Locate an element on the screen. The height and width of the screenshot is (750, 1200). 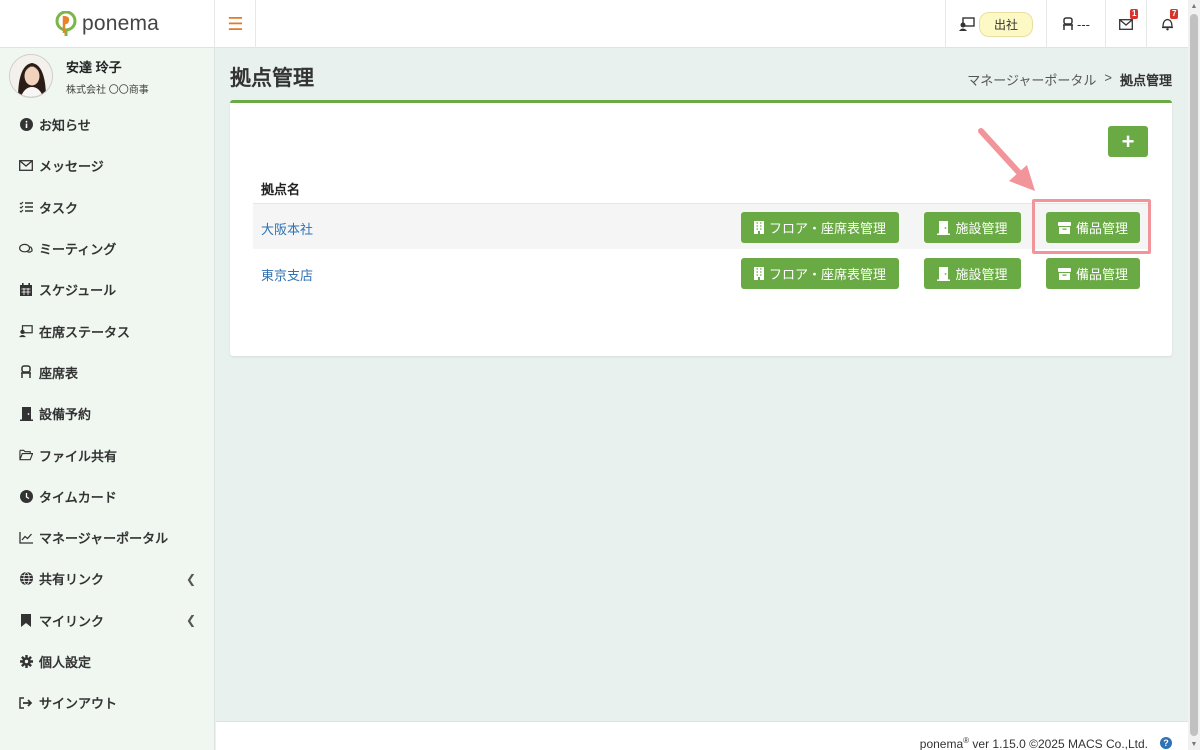
chart-icon is located at coordinates (26, 538).